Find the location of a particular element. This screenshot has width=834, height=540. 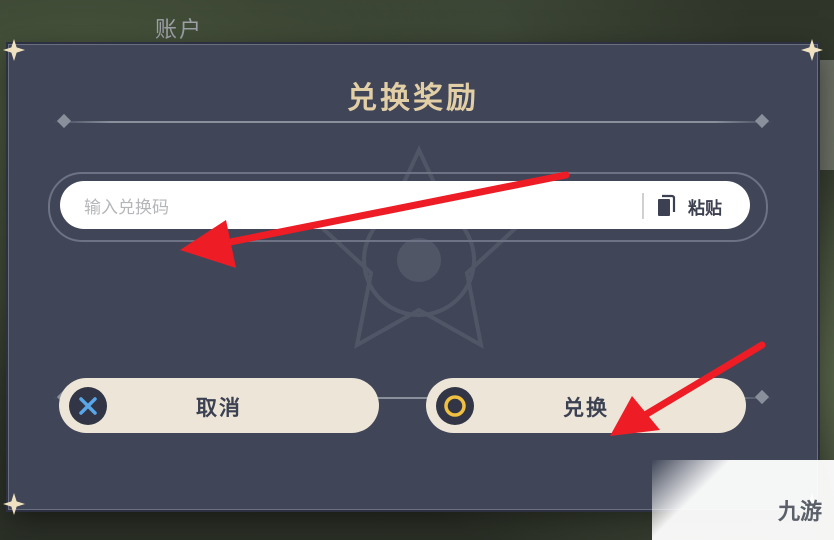

input-separator is located at coordinates (643, 206).